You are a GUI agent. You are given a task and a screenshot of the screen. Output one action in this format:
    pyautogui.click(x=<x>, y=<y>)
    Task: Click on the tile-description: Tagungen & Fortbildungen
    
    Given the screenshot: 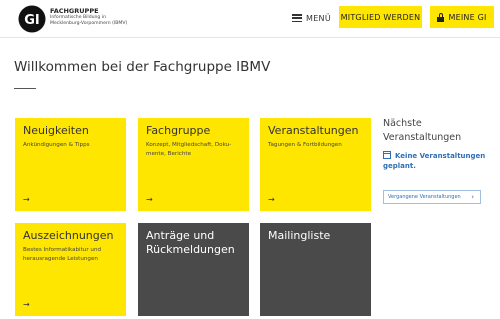 What is the action you would take?
    pyautogui.click(x=305, y=145)
    